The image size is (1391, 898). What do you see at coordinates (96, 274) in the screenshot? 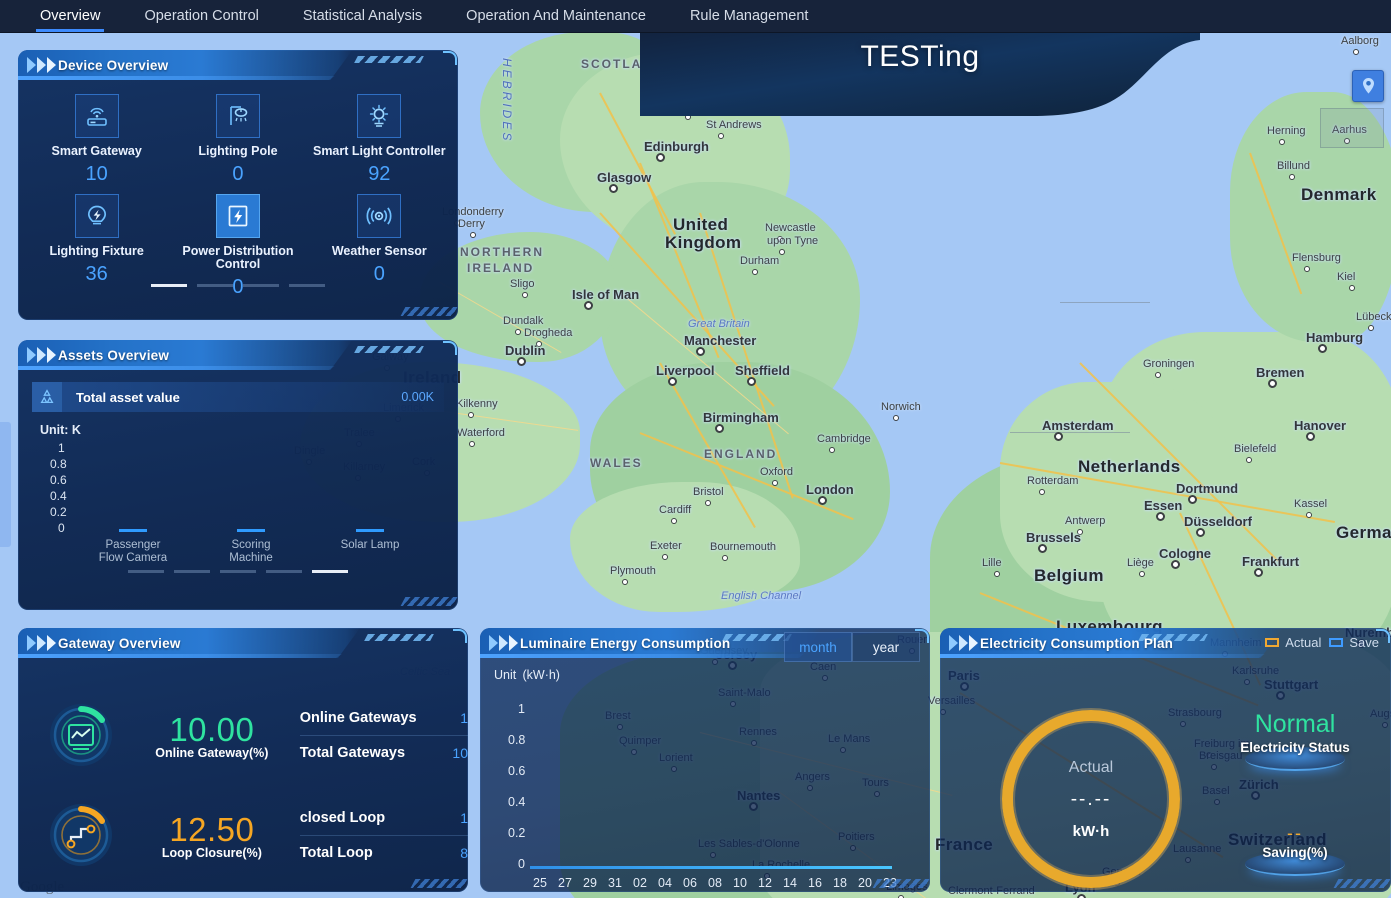
I see `device-value: 36` at bounding box center [96, 274].